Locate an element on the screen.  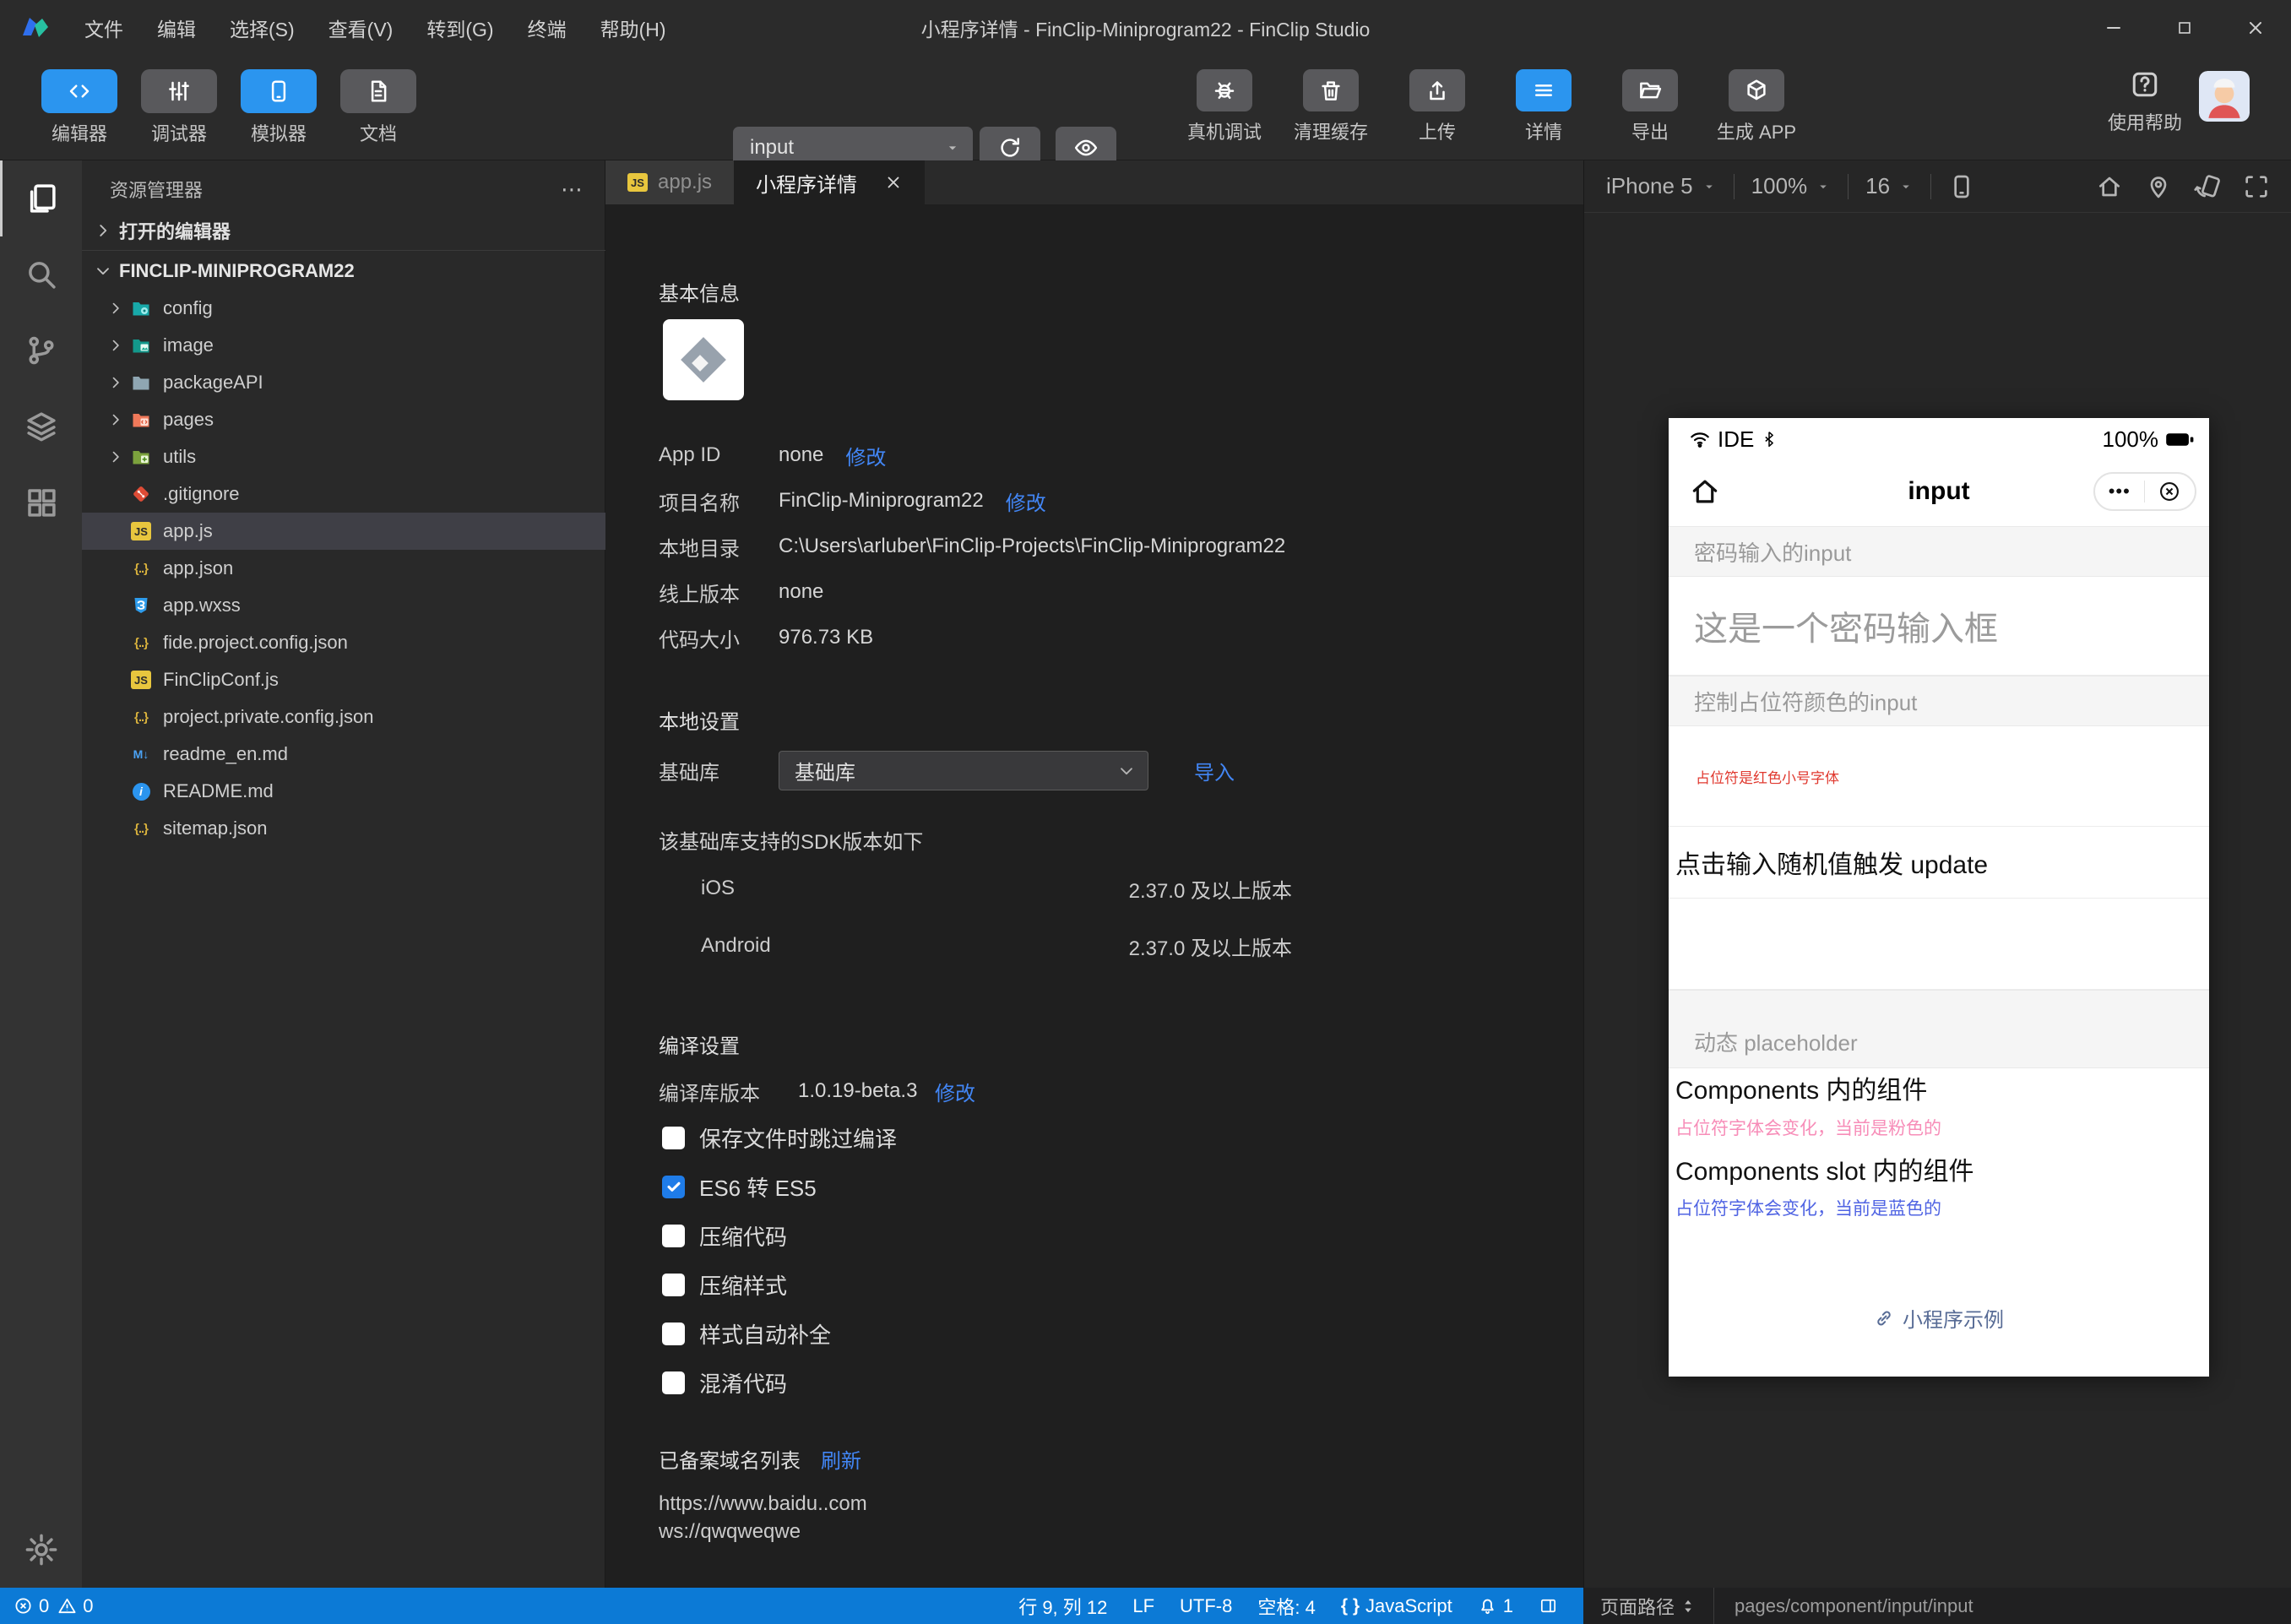
maximize-button is located at coordinates (2184, 28).